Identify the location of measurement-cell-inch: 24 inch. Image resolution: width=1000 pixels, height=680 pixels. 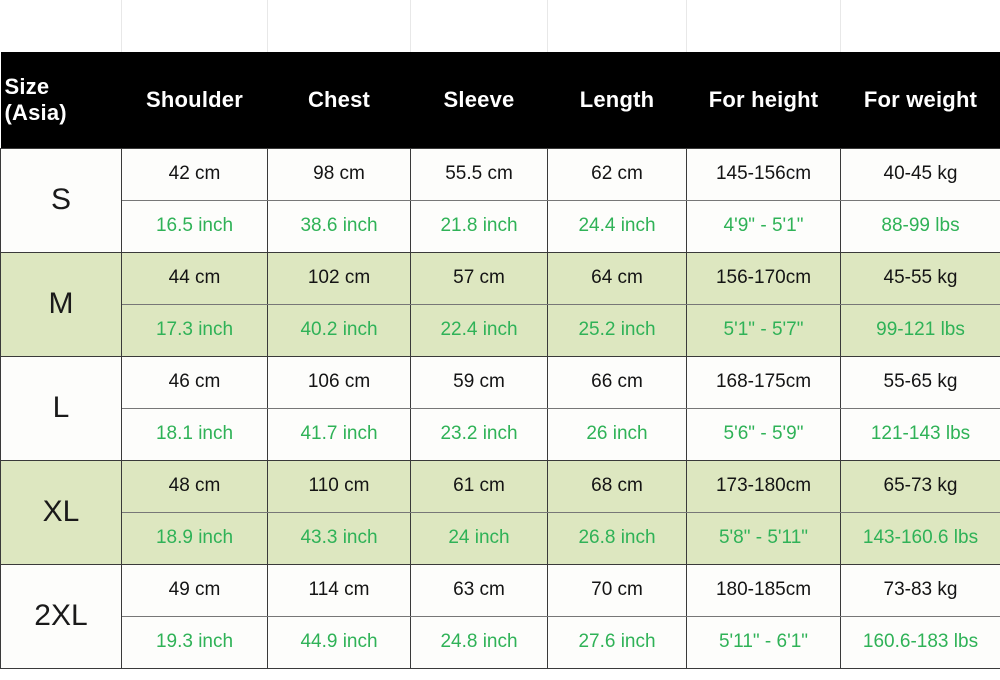
(479, 538).